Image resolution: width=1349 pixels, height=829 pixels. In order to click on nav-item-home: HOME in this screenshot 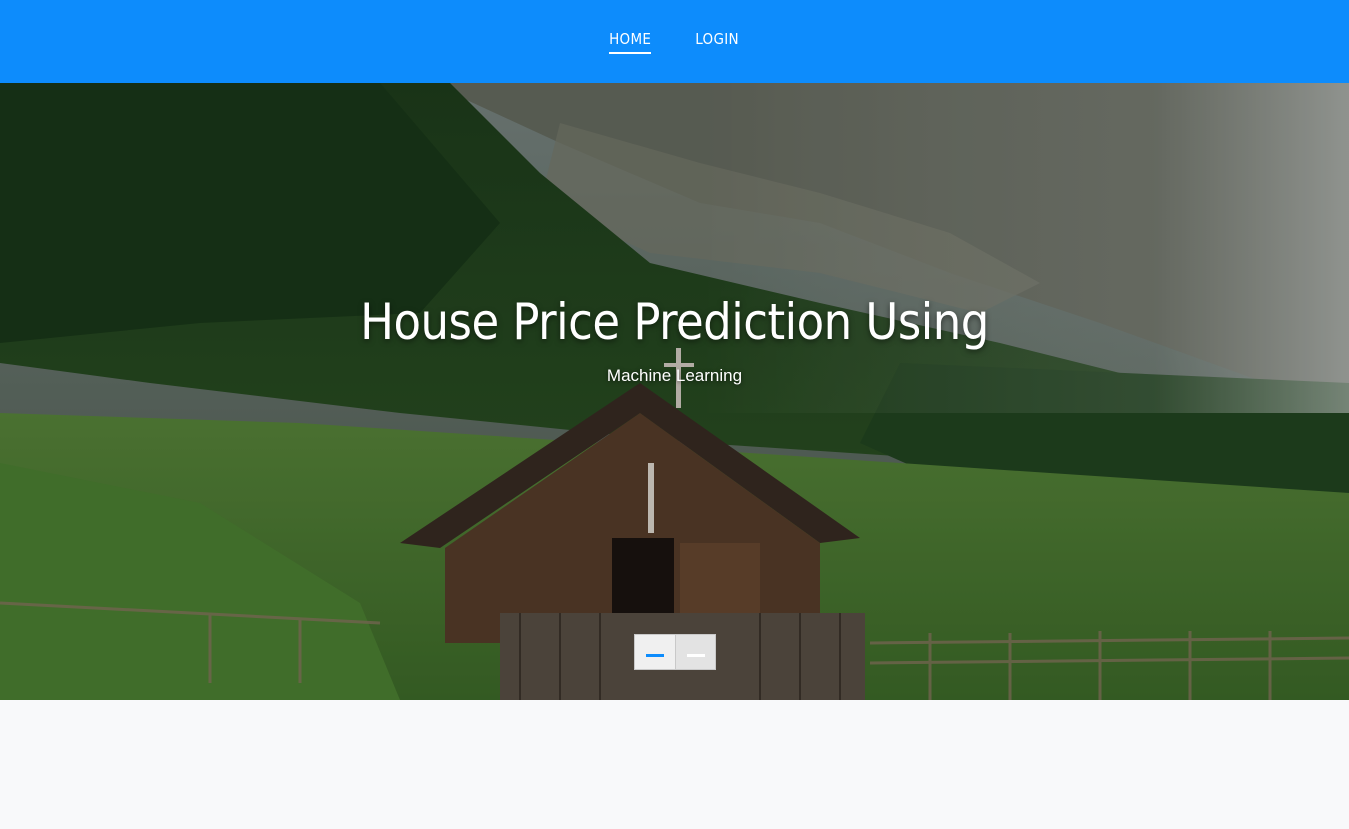, I will do `click(630, 42)`.